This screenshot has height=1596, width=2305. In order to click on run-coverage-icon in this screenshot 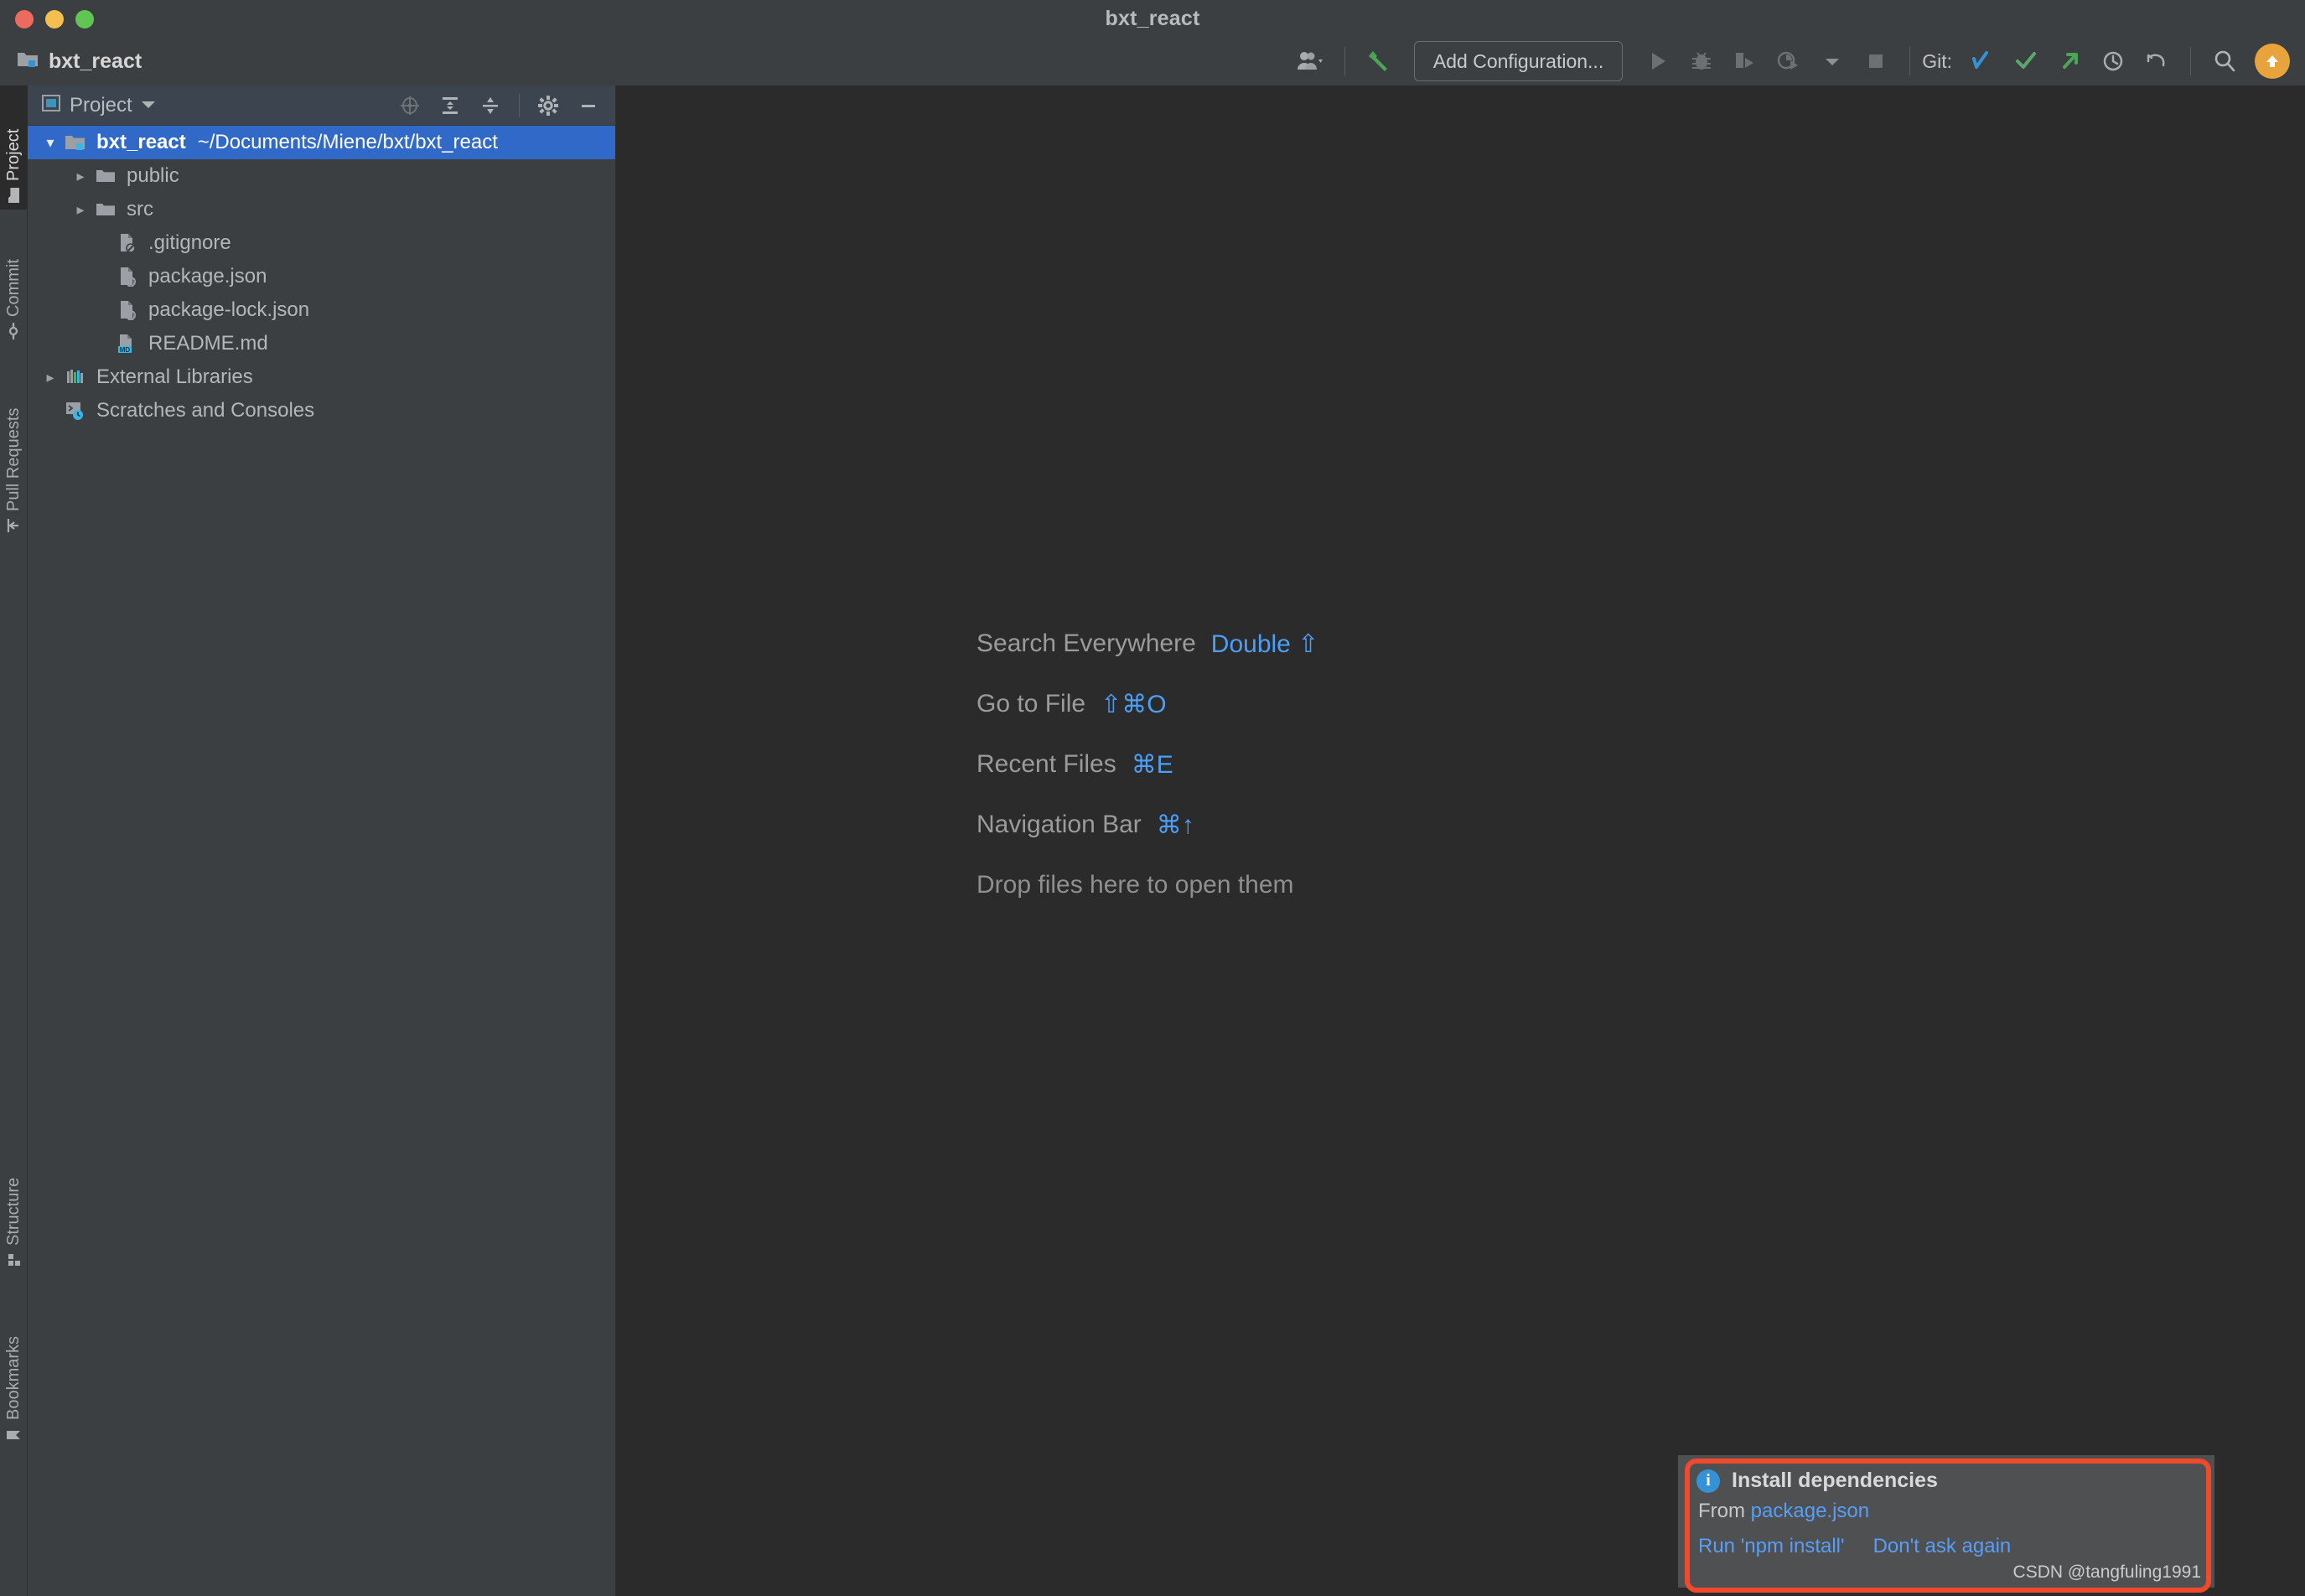, I will do `click(1745, 61)`.